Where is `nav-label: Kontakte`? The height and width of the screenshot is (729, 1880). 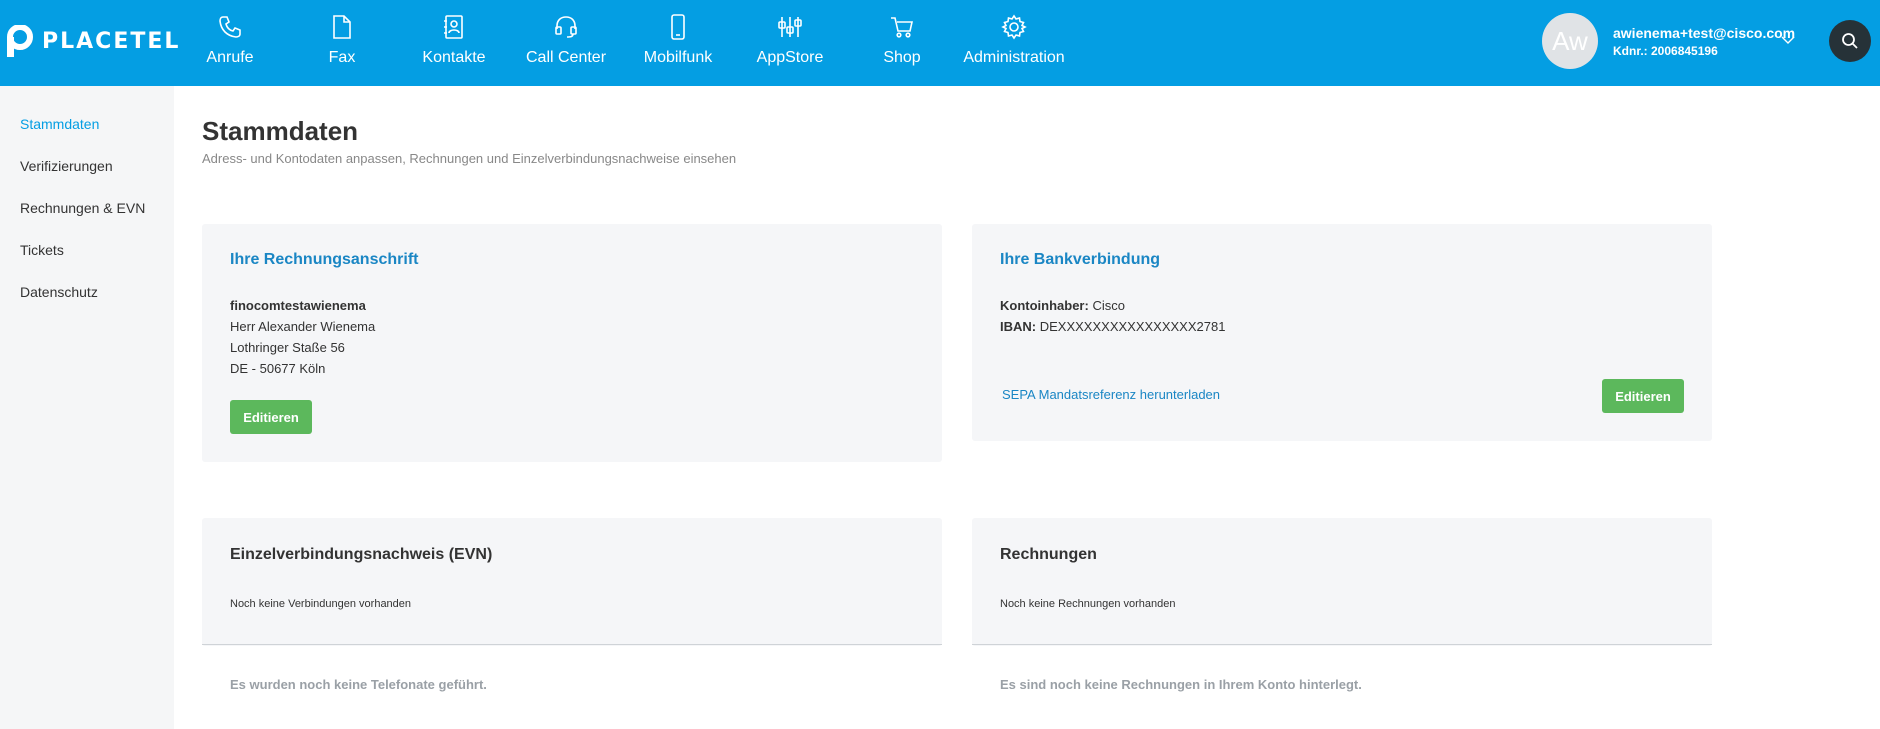 nav-label: Kontakte is located at coordinates (454, 57).